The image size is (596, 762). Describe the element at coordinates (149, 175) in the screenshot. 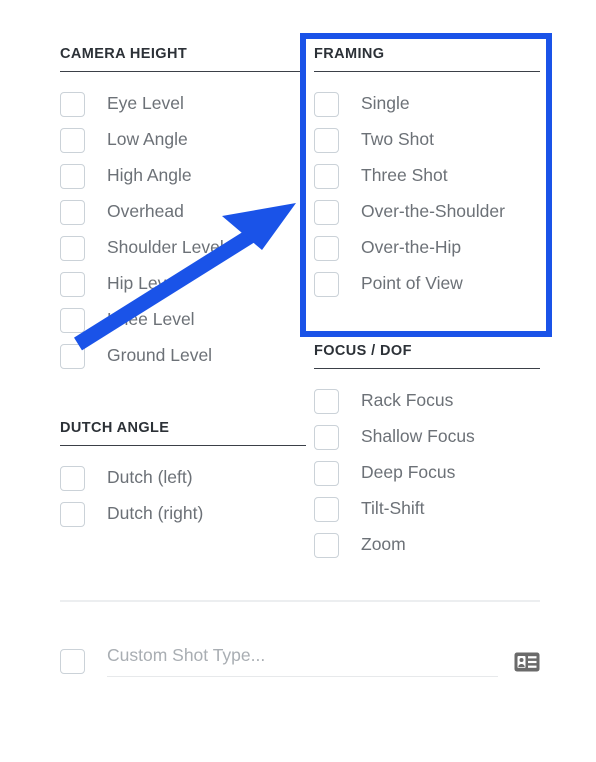

I see `option-label-high-angle: High Angle` at that location.